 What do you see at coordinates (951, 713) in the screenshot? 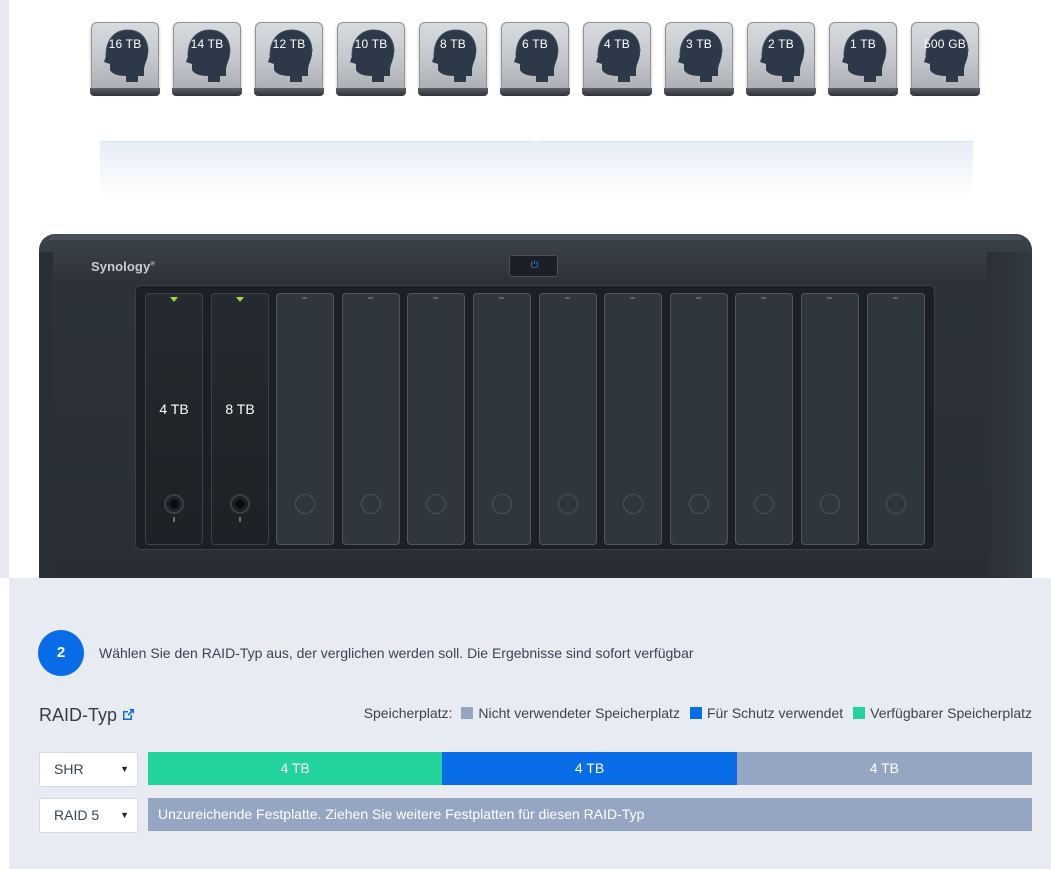
I see `legend-label: Verfügbarer Speicherplatz` at bounding box center [951, 713].